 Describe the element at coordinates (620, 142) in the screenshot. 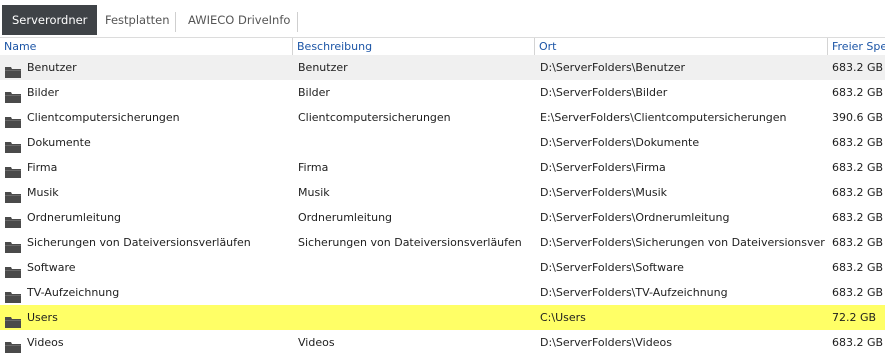

I see `folder-location: D:\ServerFolders\Dokumente` at that location.